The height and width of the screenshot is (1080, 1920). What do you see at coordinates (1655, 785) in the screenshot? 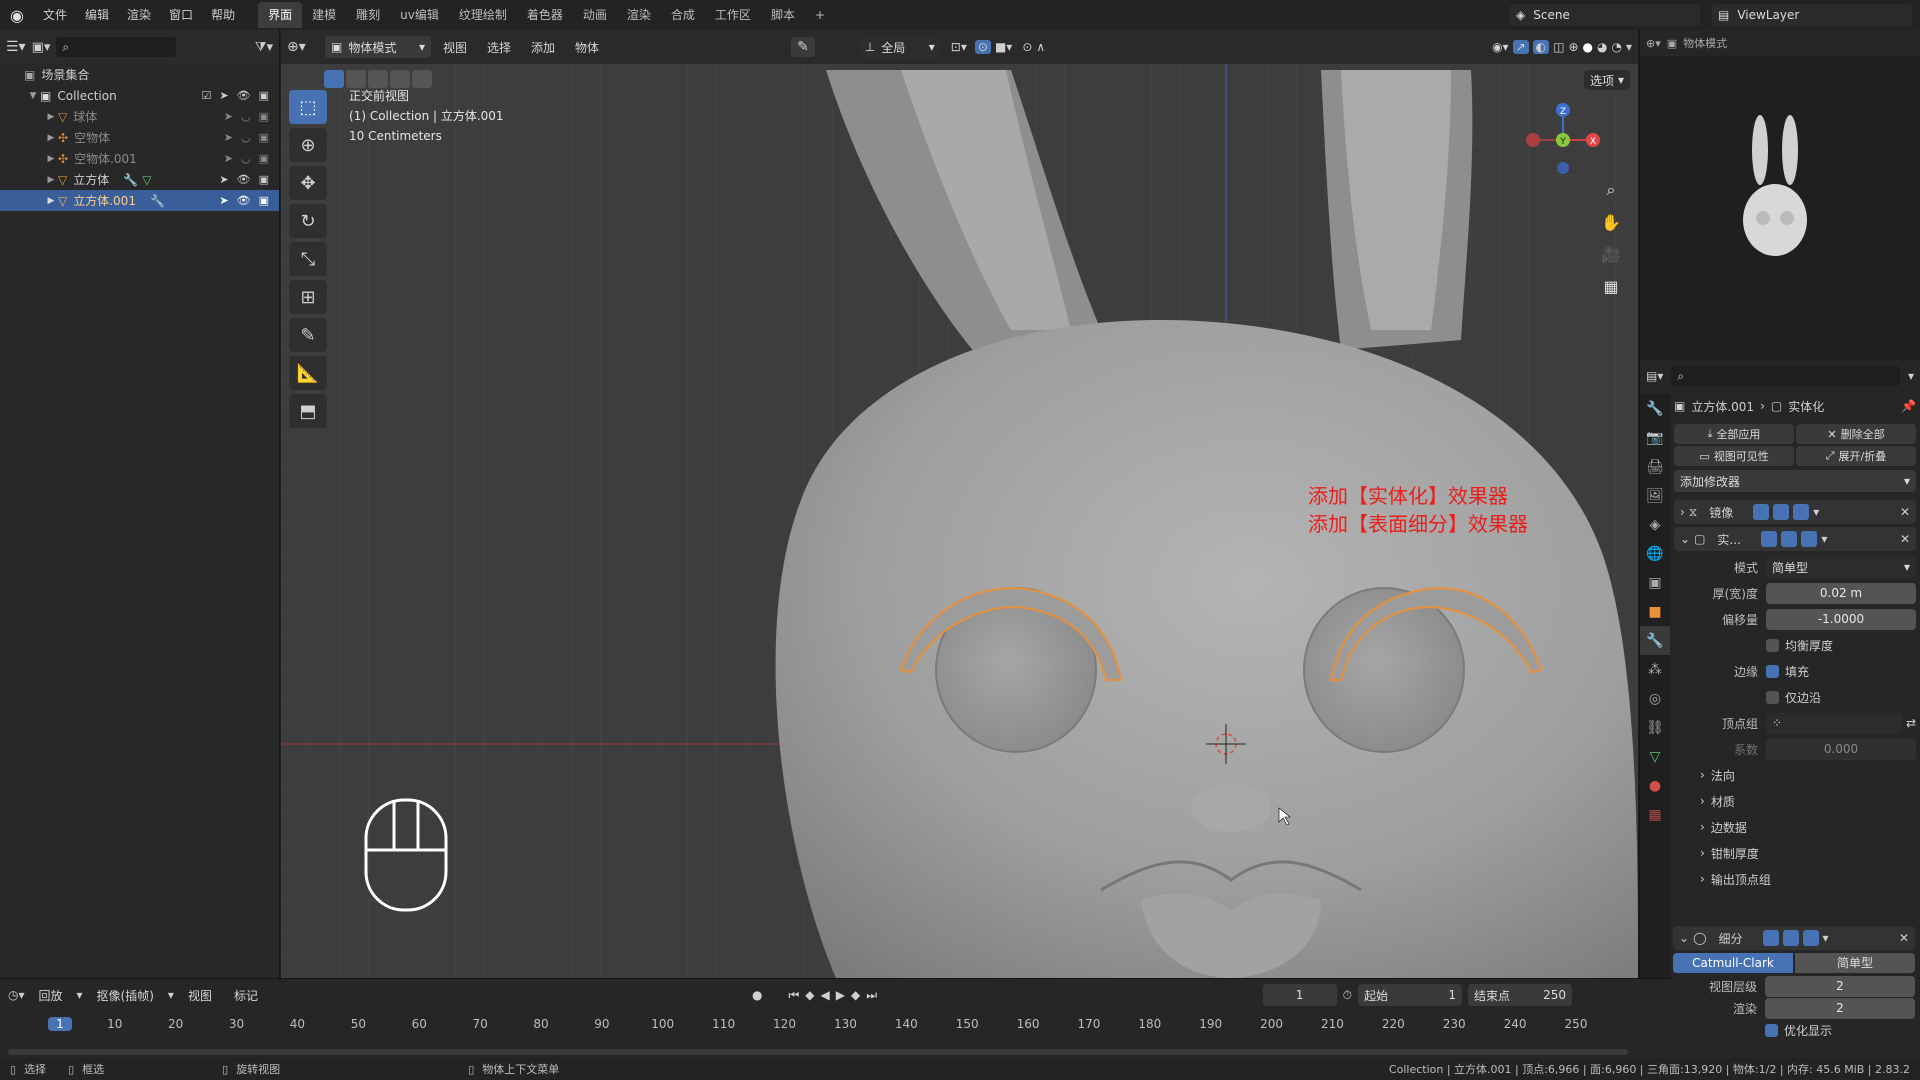
I see `material-tab-icon: ●` at bounding box center [1655, 785].